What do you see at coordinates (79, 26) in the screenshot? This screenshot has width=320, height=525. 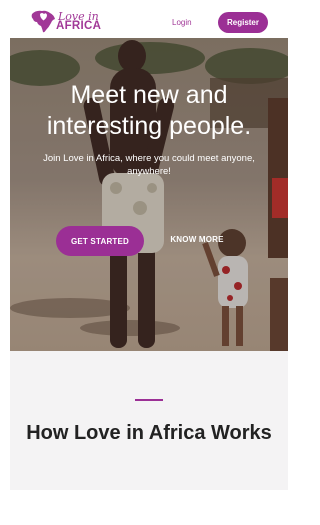 I see `logo-text-bottom: AFRICA` at bounding box center [79, 26].